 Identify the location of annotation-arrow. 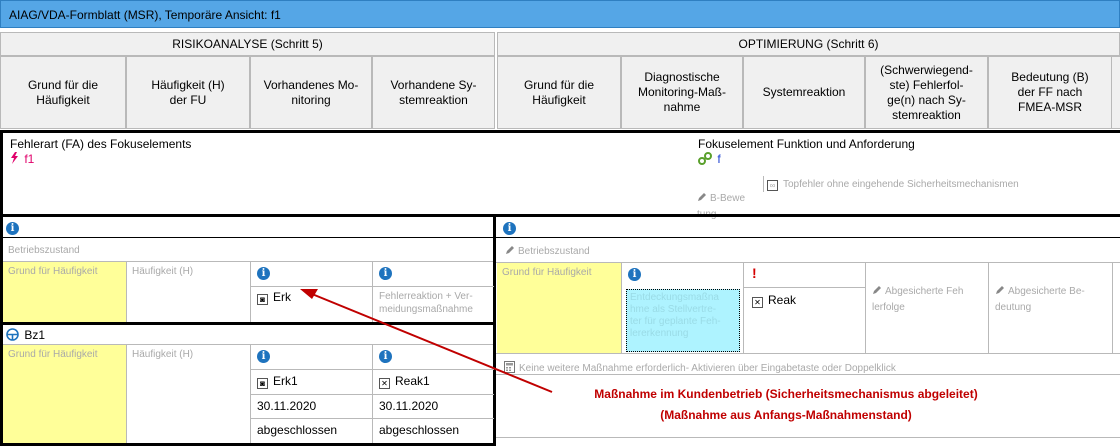
(426, 341).